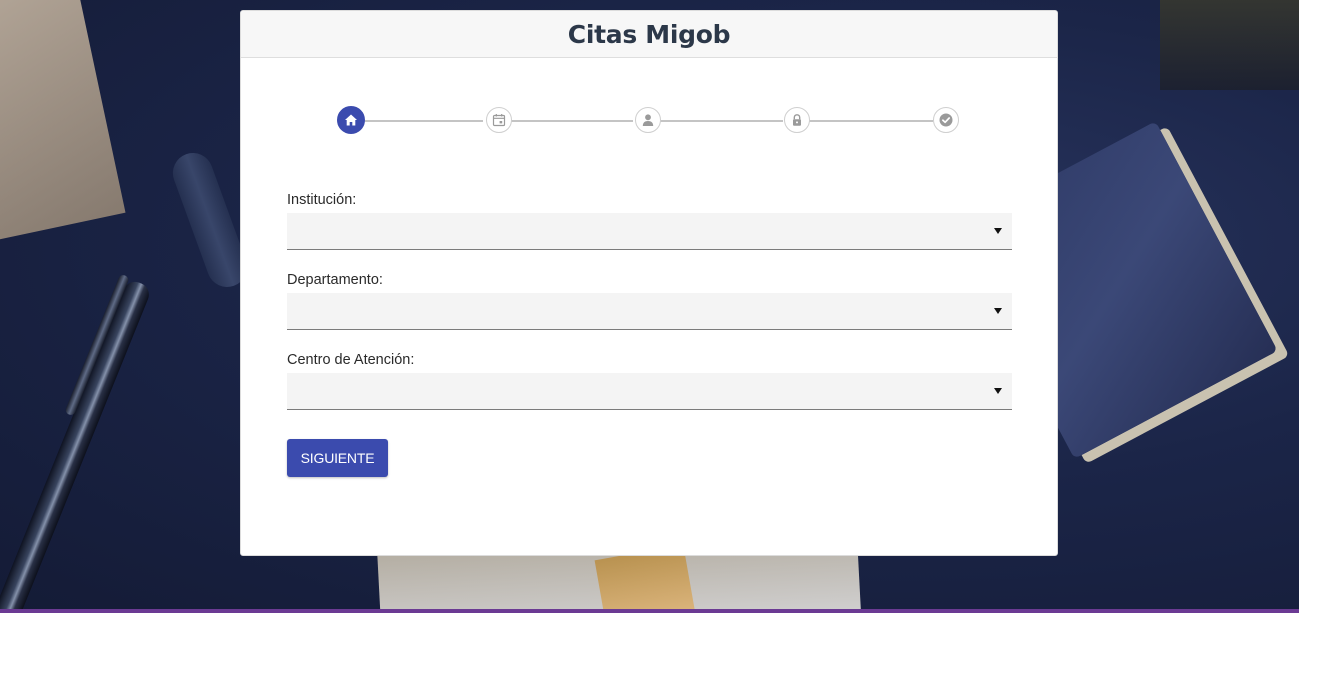 The height and width of the screenshot is (676, 1334). What do you see at coordinates (1229, 45) in the screenshot?
I see `background-corner-shape` at bounding box center [1229, 45].